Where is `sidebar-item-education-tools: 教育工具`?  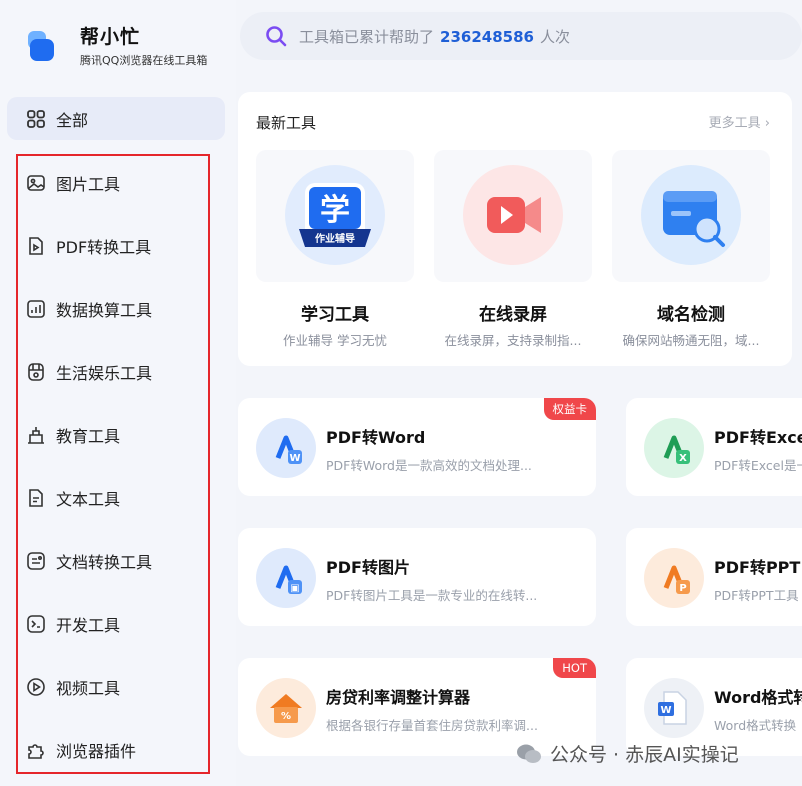
sidebar-item-education-tools: 教育工具 is located at coordinates (73, 435).